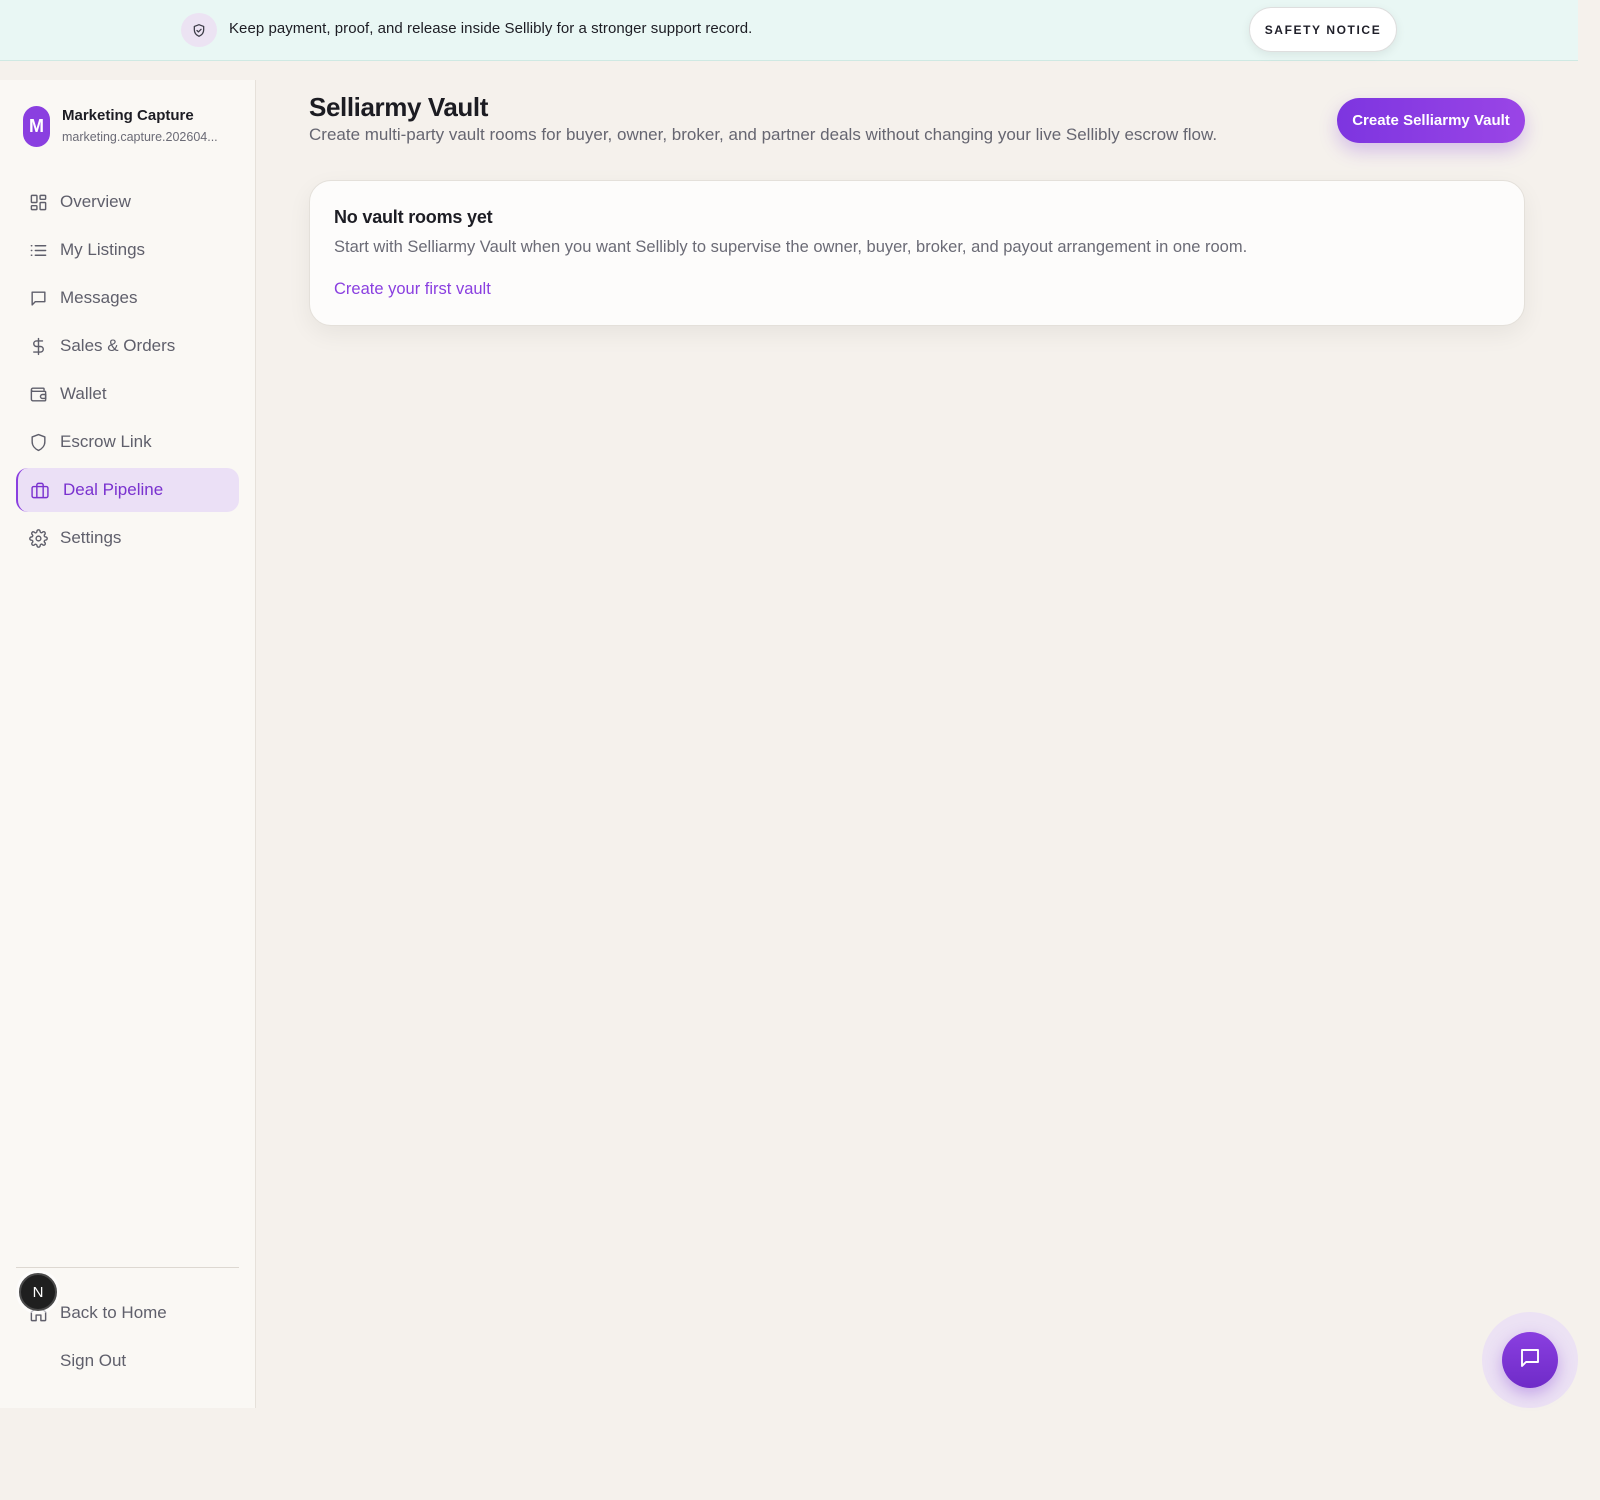 The height and width of the screenshot is (1500, 1600). What do you see at coordinates (38, 202) in the screenshot?
I see `grid-icon` at bounding box center [38, 202].